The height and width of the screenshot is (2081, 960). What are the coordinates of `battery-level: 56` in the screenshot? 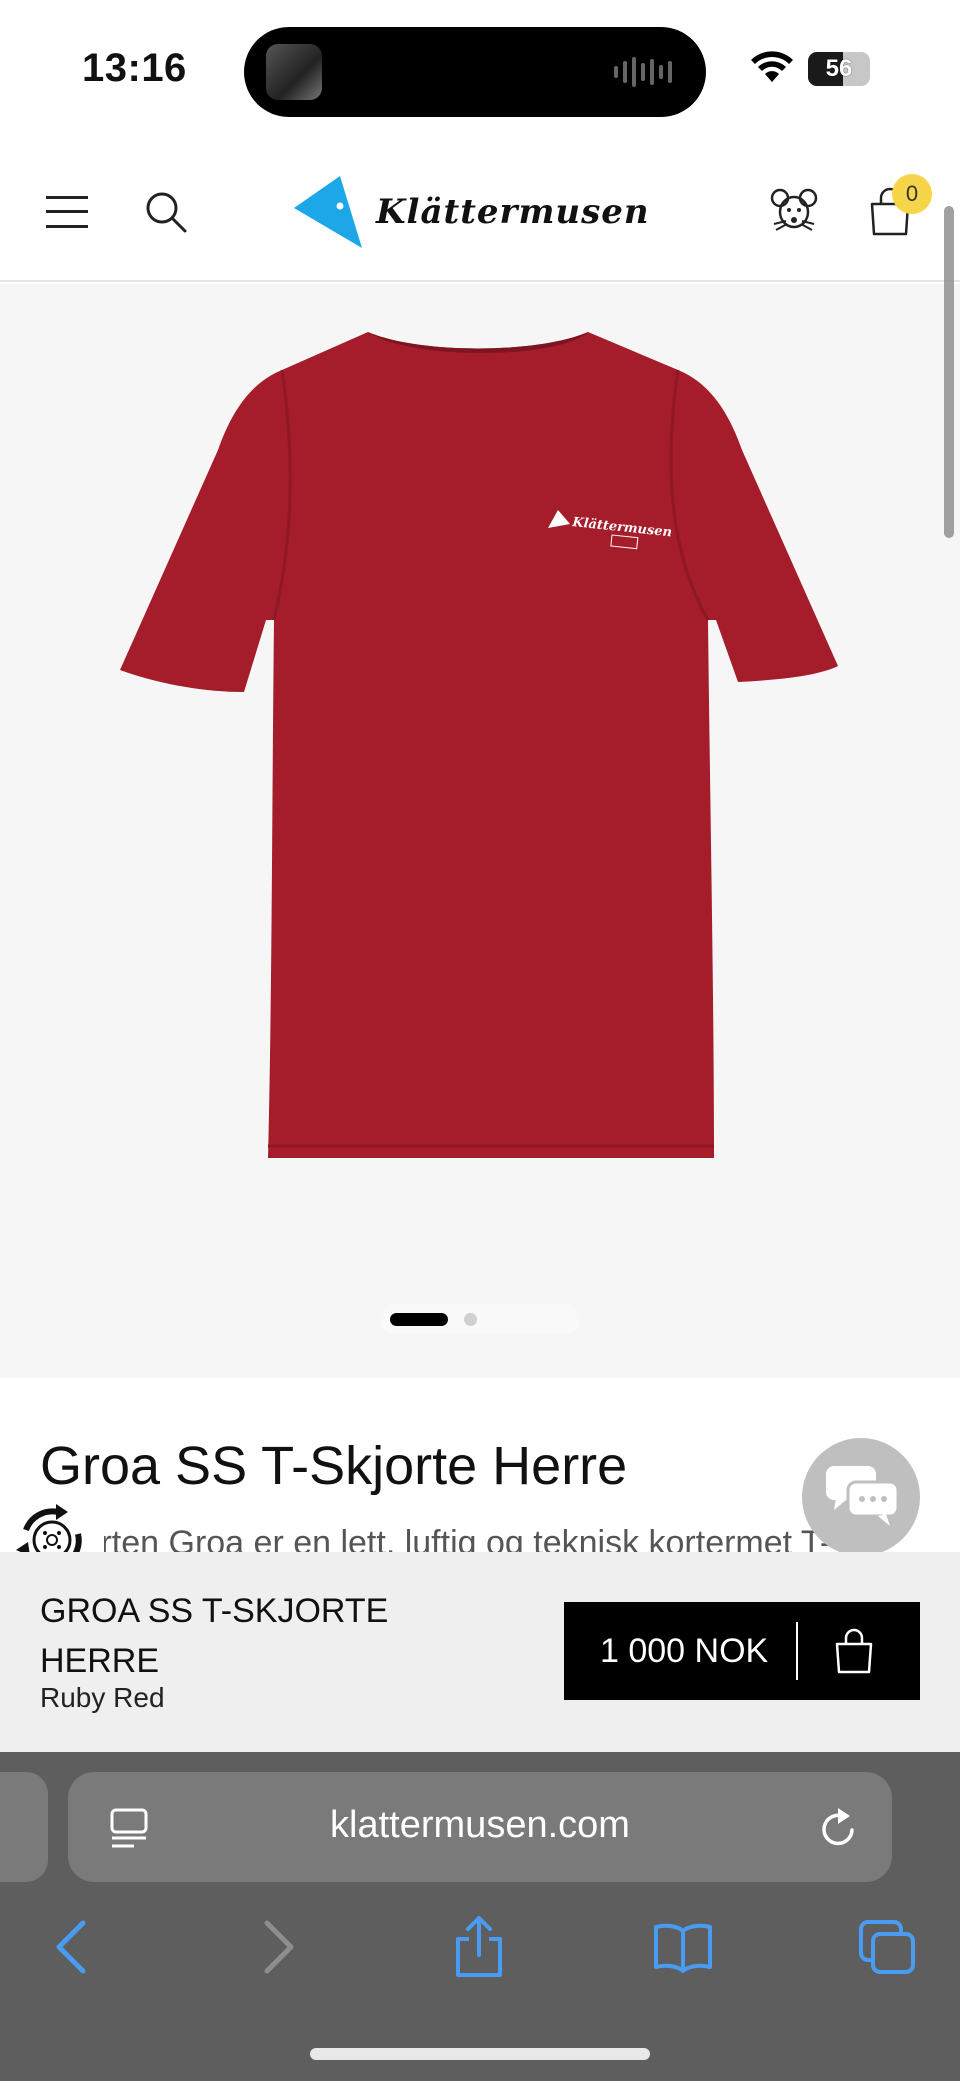 It's located at (839, 68).